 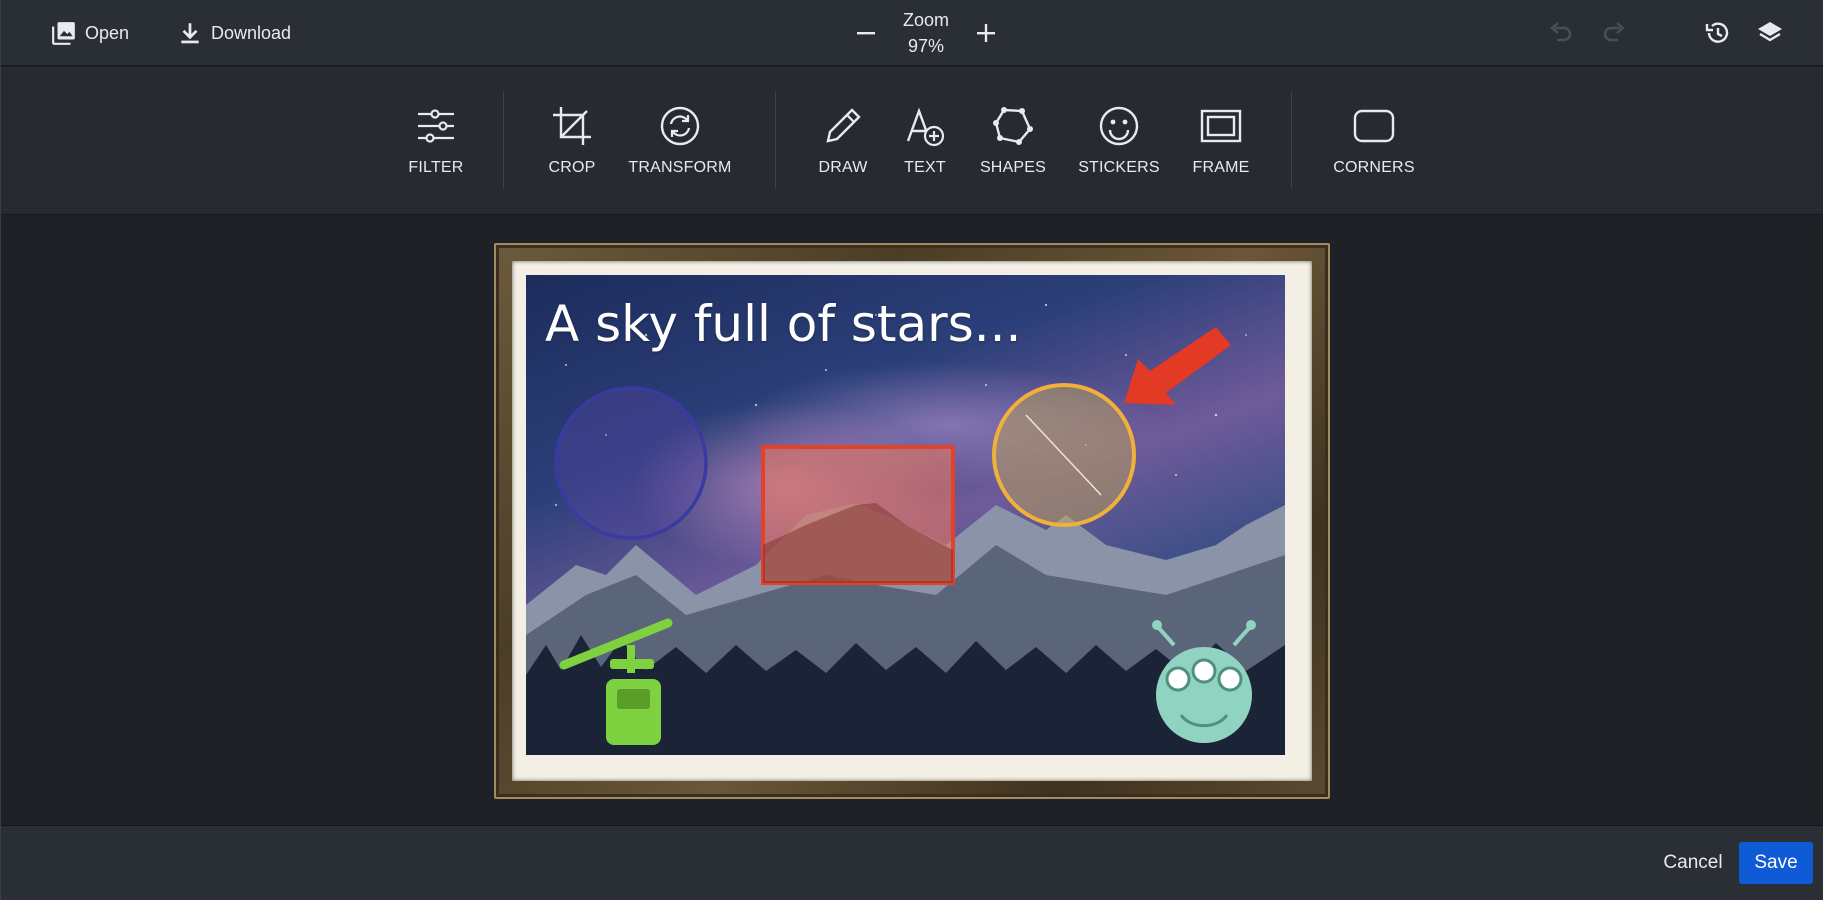 I want to click on cancel-button: Cancel, so click(x=1693, y=863).